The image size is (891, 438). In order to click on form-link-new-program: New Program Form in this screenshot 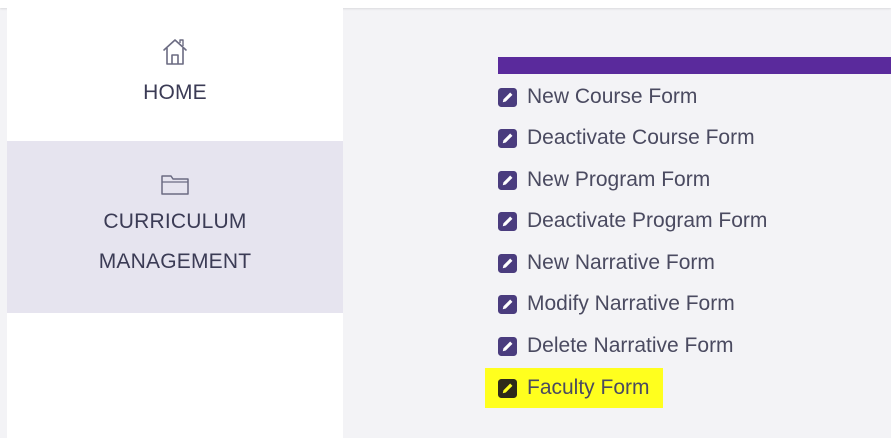, I will do `click(604, 180)`.